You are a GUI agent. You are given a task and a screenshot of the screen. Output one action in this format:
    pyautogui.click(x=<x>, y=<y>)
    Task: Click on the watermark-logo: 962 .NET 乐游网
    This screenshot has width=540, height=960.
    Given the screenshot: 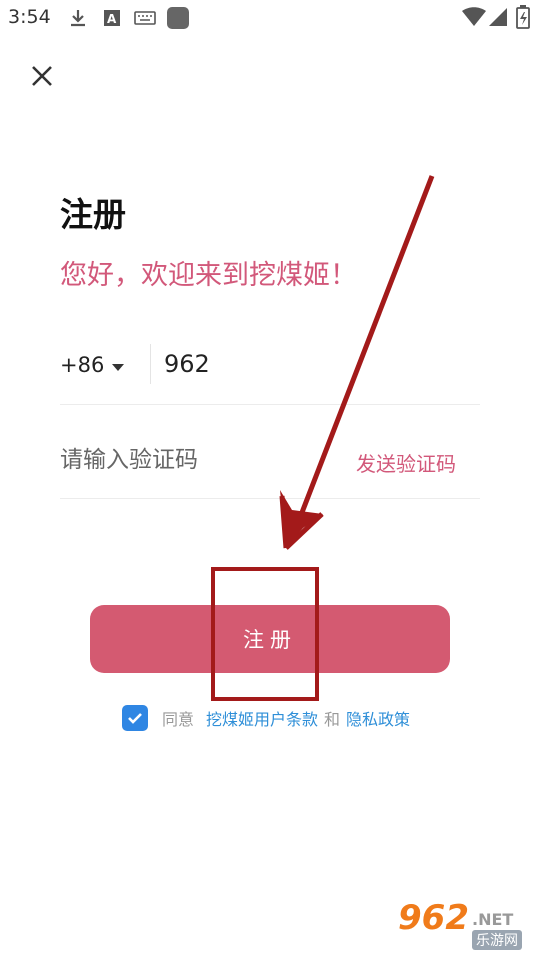 What is the action you would take?
    pyautogui.click(x=464, y=925)
    